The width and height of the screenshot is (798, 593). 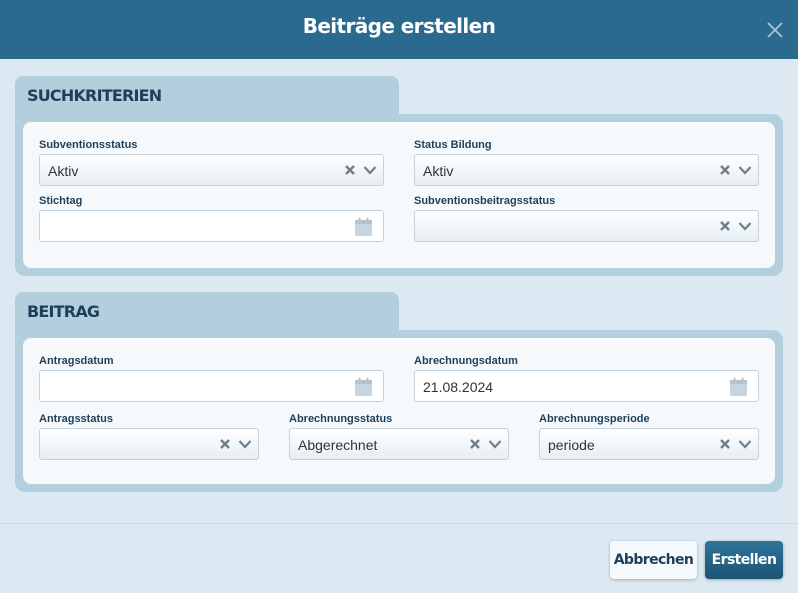 I want to click on abrechnungsstatus-value: Abgerechnet, so click(x=338, y=445).